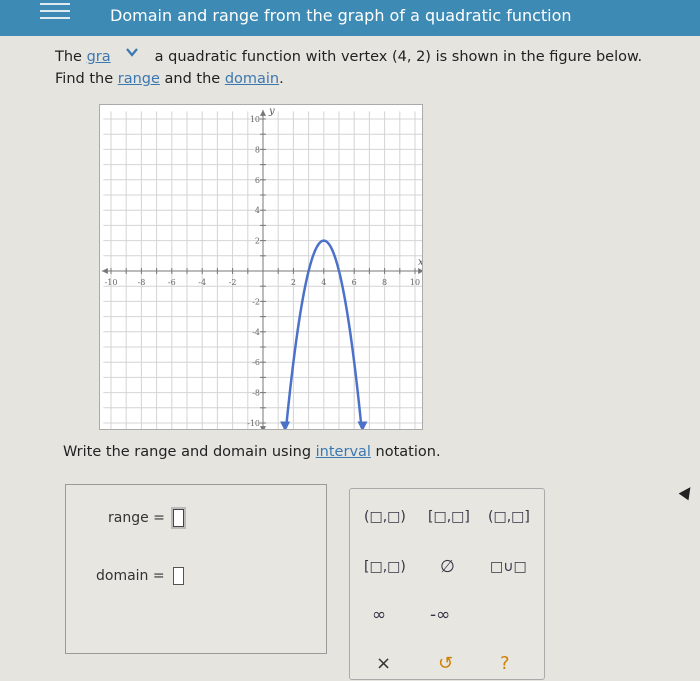 The width and height of the screenshot is (700, 681). Describe the element at coordinates (415, 282) in the screenshot. I see `x-tick-label: 10` at that location.